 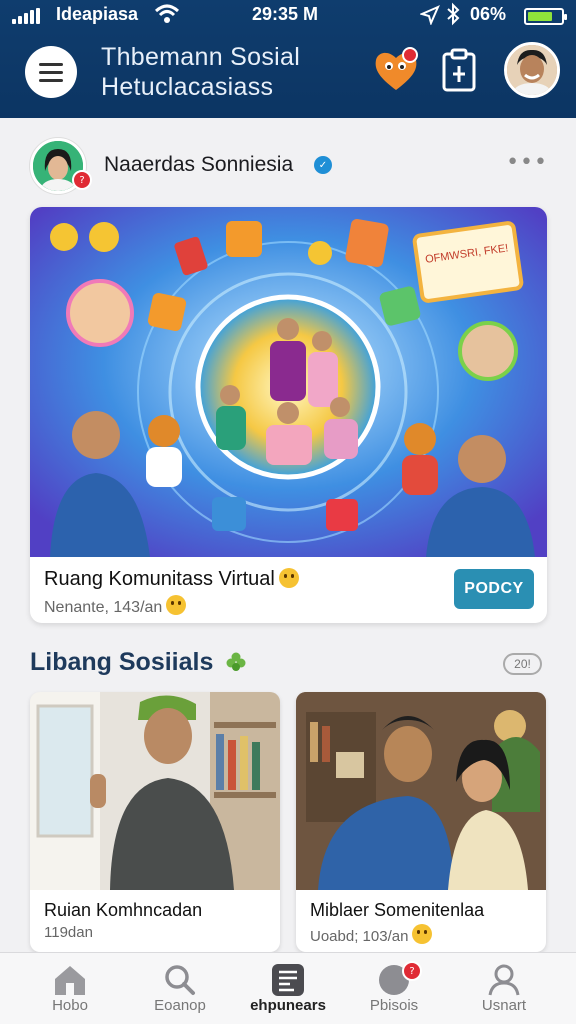 I want to click on app-title: Thbemann Sosial Hetuclacasiass, so click(x=200, y=72).